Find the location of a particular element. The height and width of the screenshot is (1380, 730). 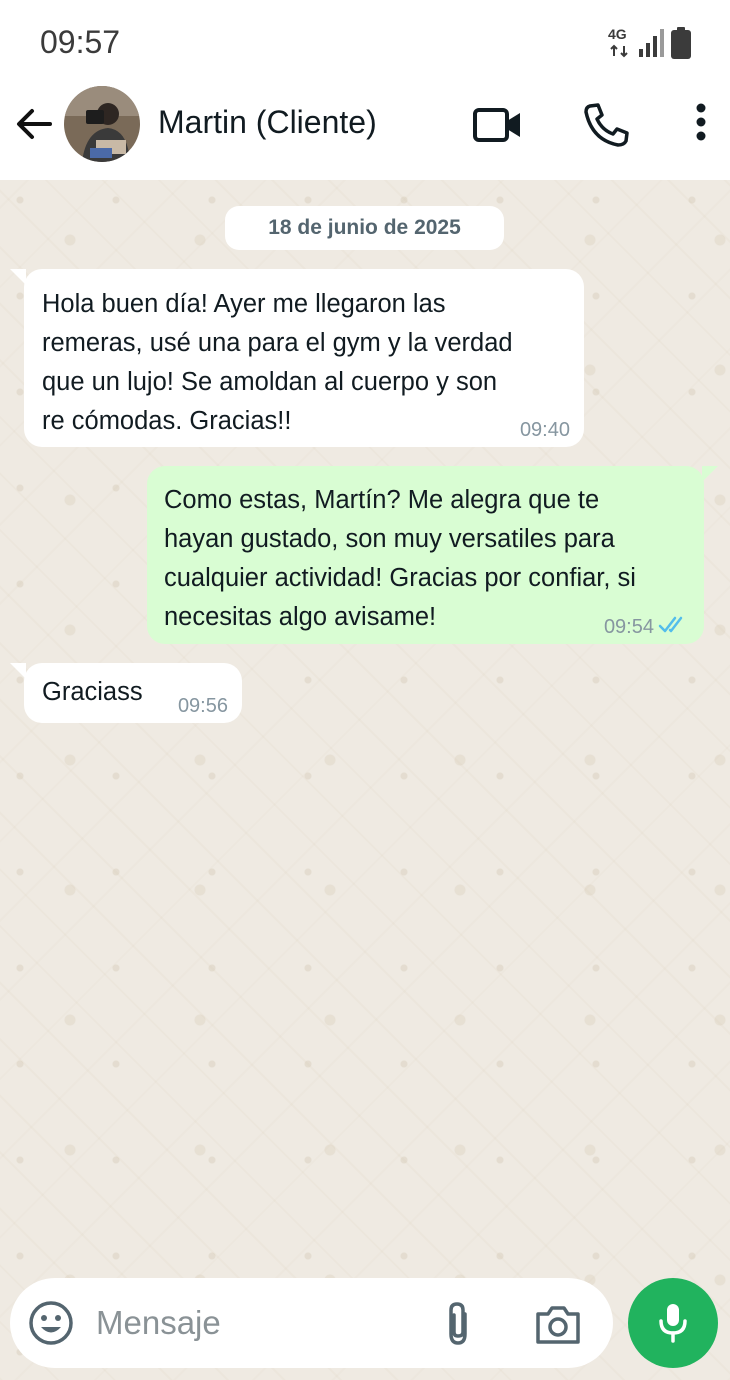

message-composer: Mensaje is located at coordinates (311, 1323).